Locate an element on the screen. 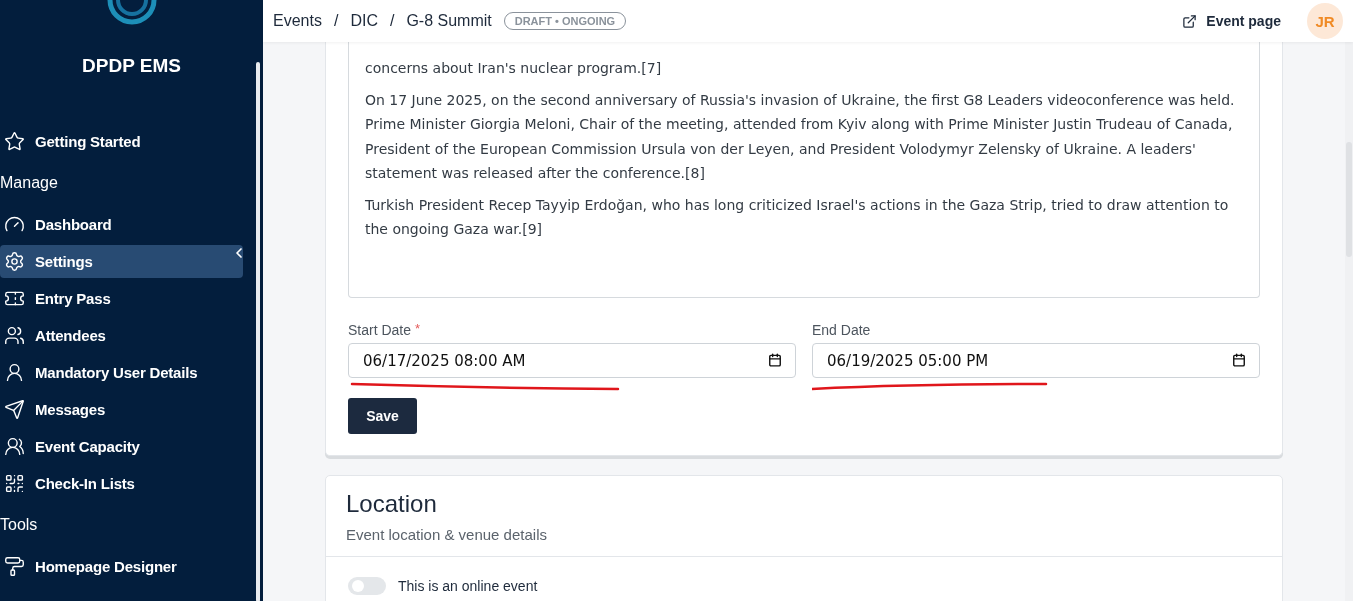 The image size is (1353, 601). toggle-label: This is an online event is located at coordinates (468, 586).